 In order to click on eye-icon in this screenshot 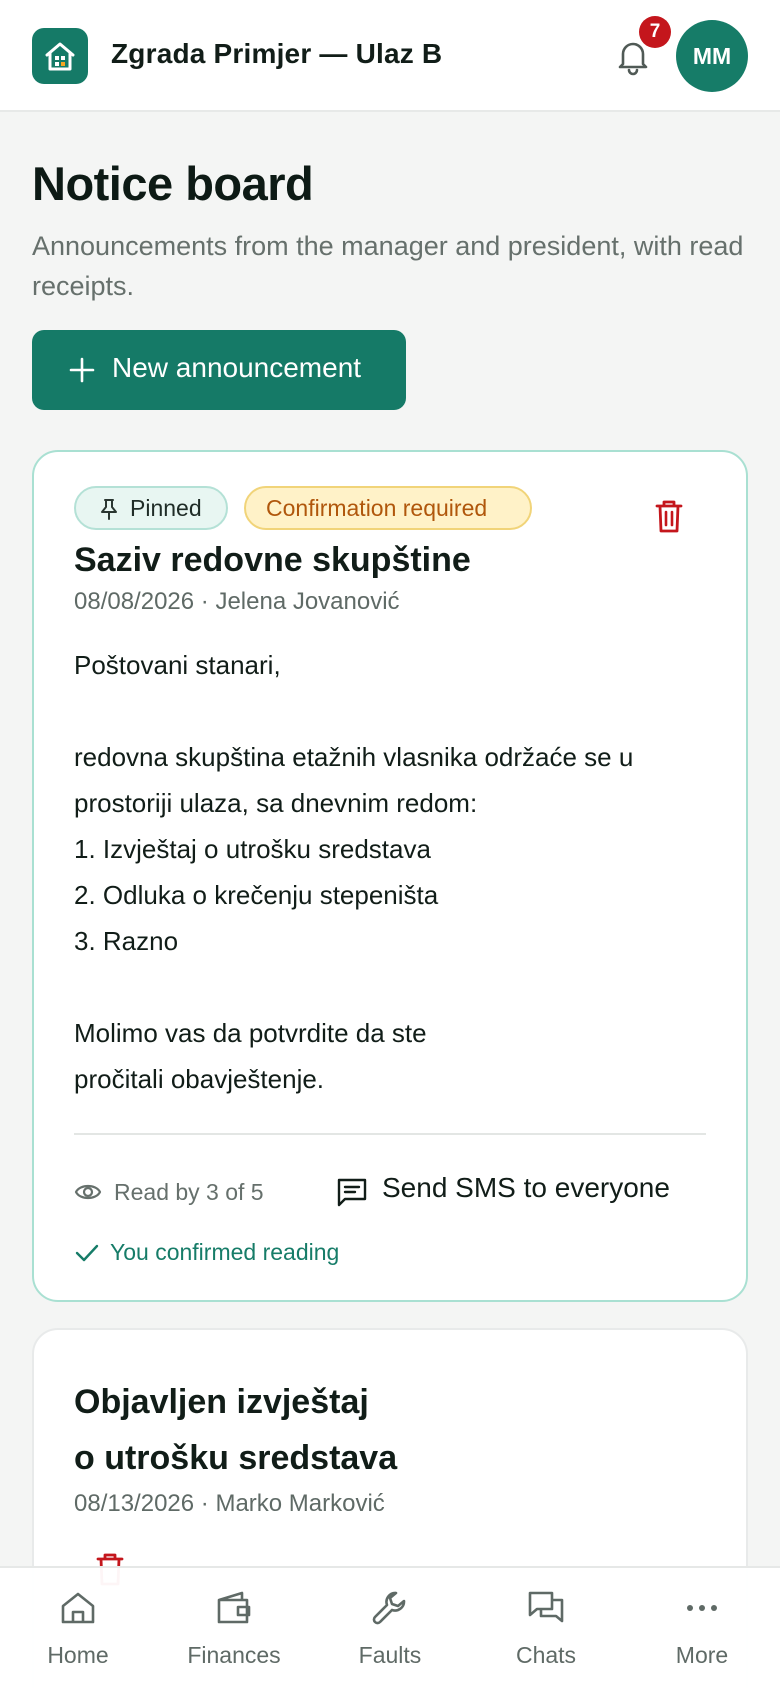, I will do `click(88, 1192)`.